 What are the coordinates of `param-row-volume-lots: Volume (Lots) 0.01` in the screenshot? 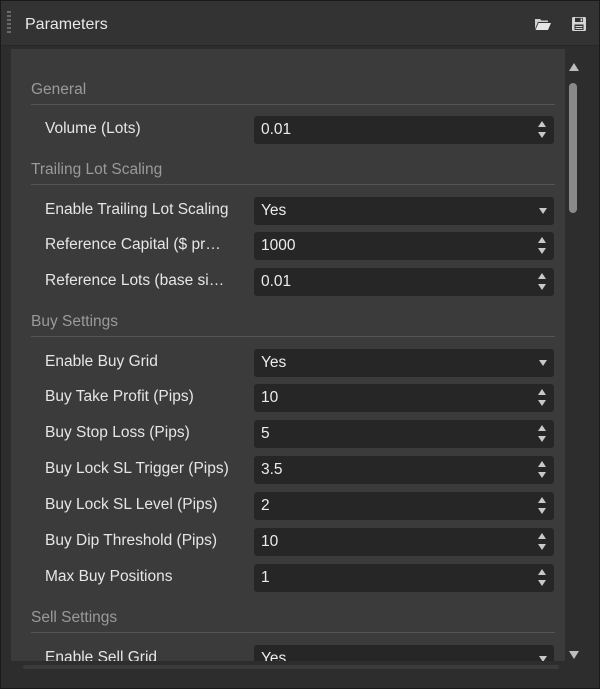 It's located at (300, 130).